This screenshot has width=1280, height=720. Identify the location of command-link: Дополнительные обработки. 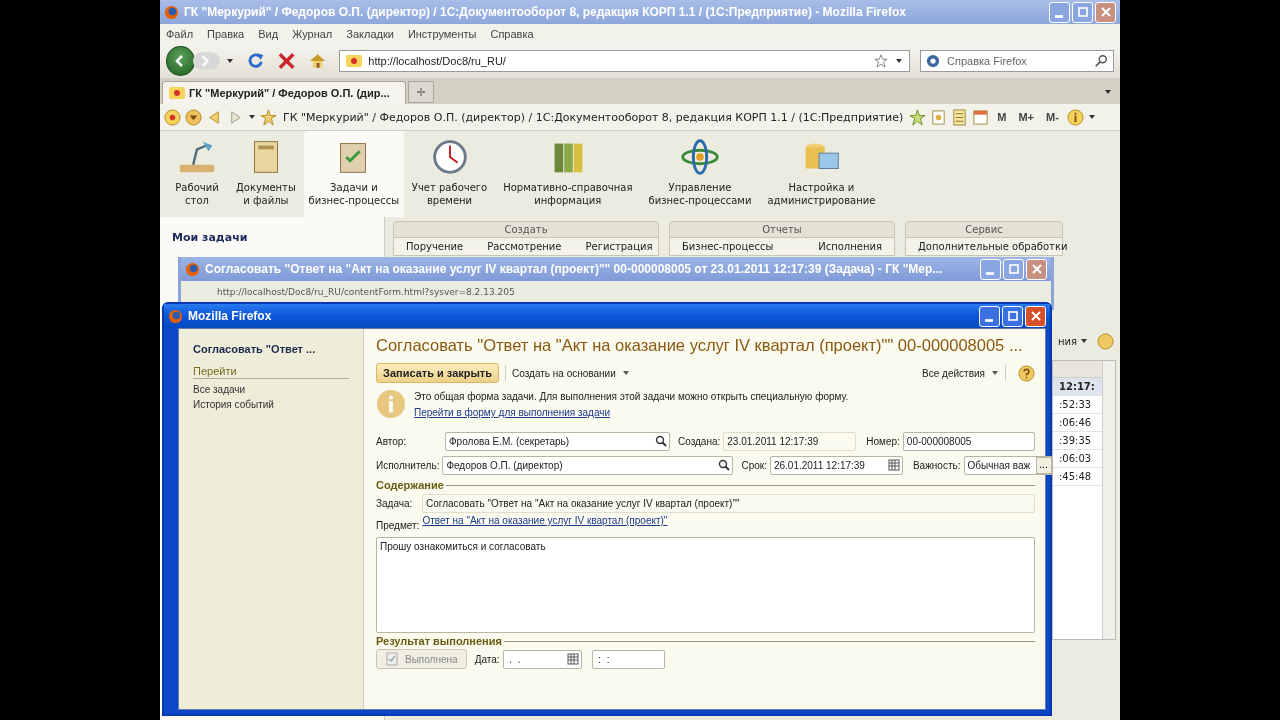
(993, 246).